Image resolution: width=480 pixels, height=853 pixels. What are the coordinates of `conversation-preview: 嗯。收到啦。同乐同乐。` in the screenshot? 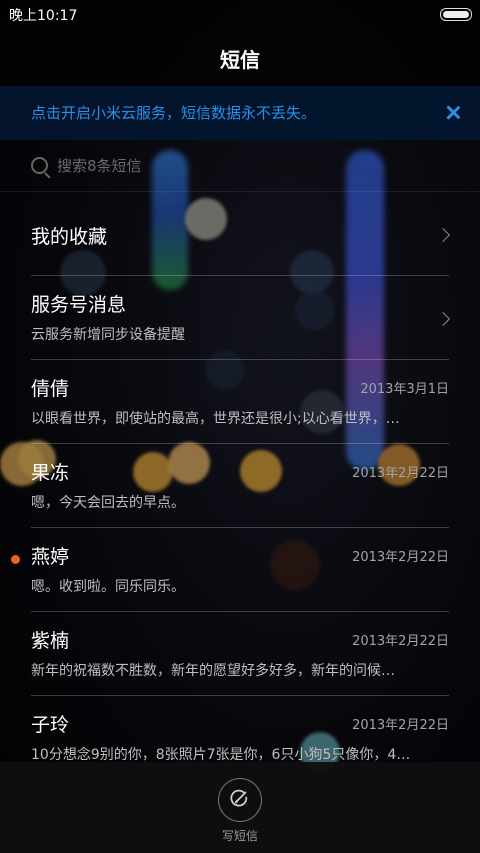 It's located at (108, 587).